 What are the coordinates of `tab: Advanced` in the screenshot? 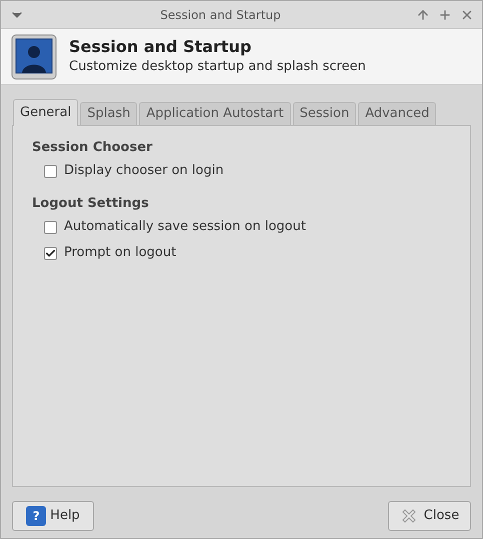 It's located at (397, 113).